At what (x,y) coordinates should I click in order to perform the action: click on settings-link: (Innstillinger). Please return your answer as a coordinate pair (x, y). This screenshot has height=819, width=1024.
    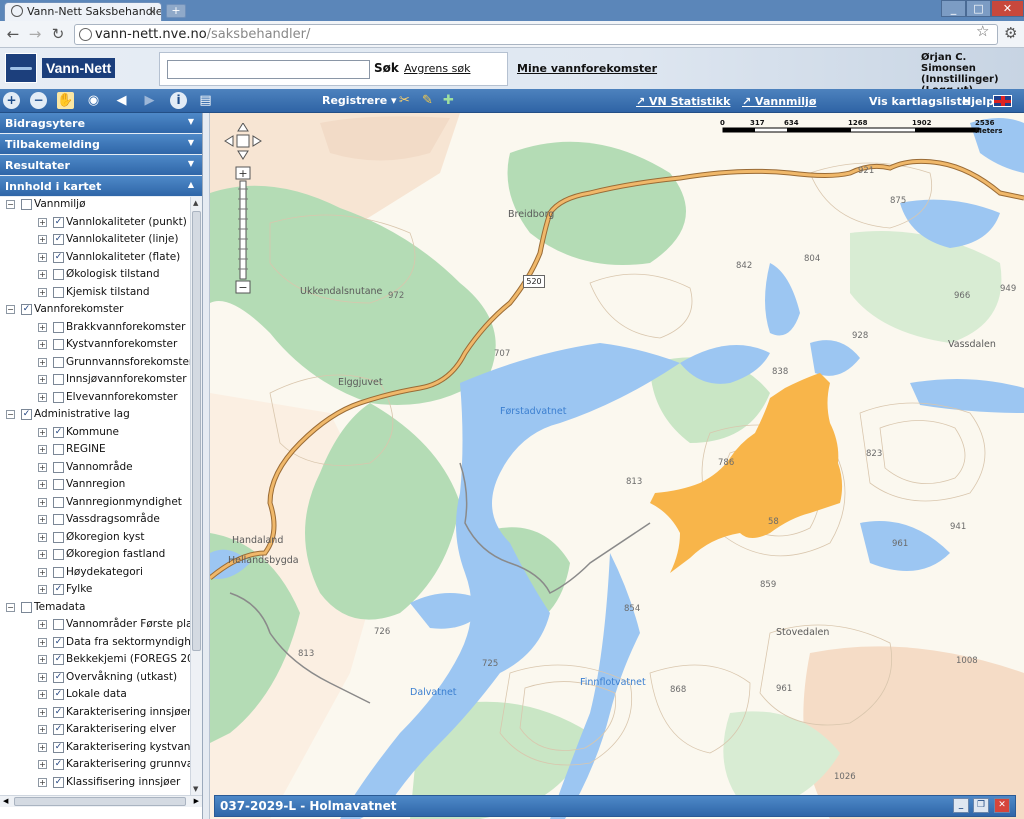
    Looking at the image, I should click on (972, 79).